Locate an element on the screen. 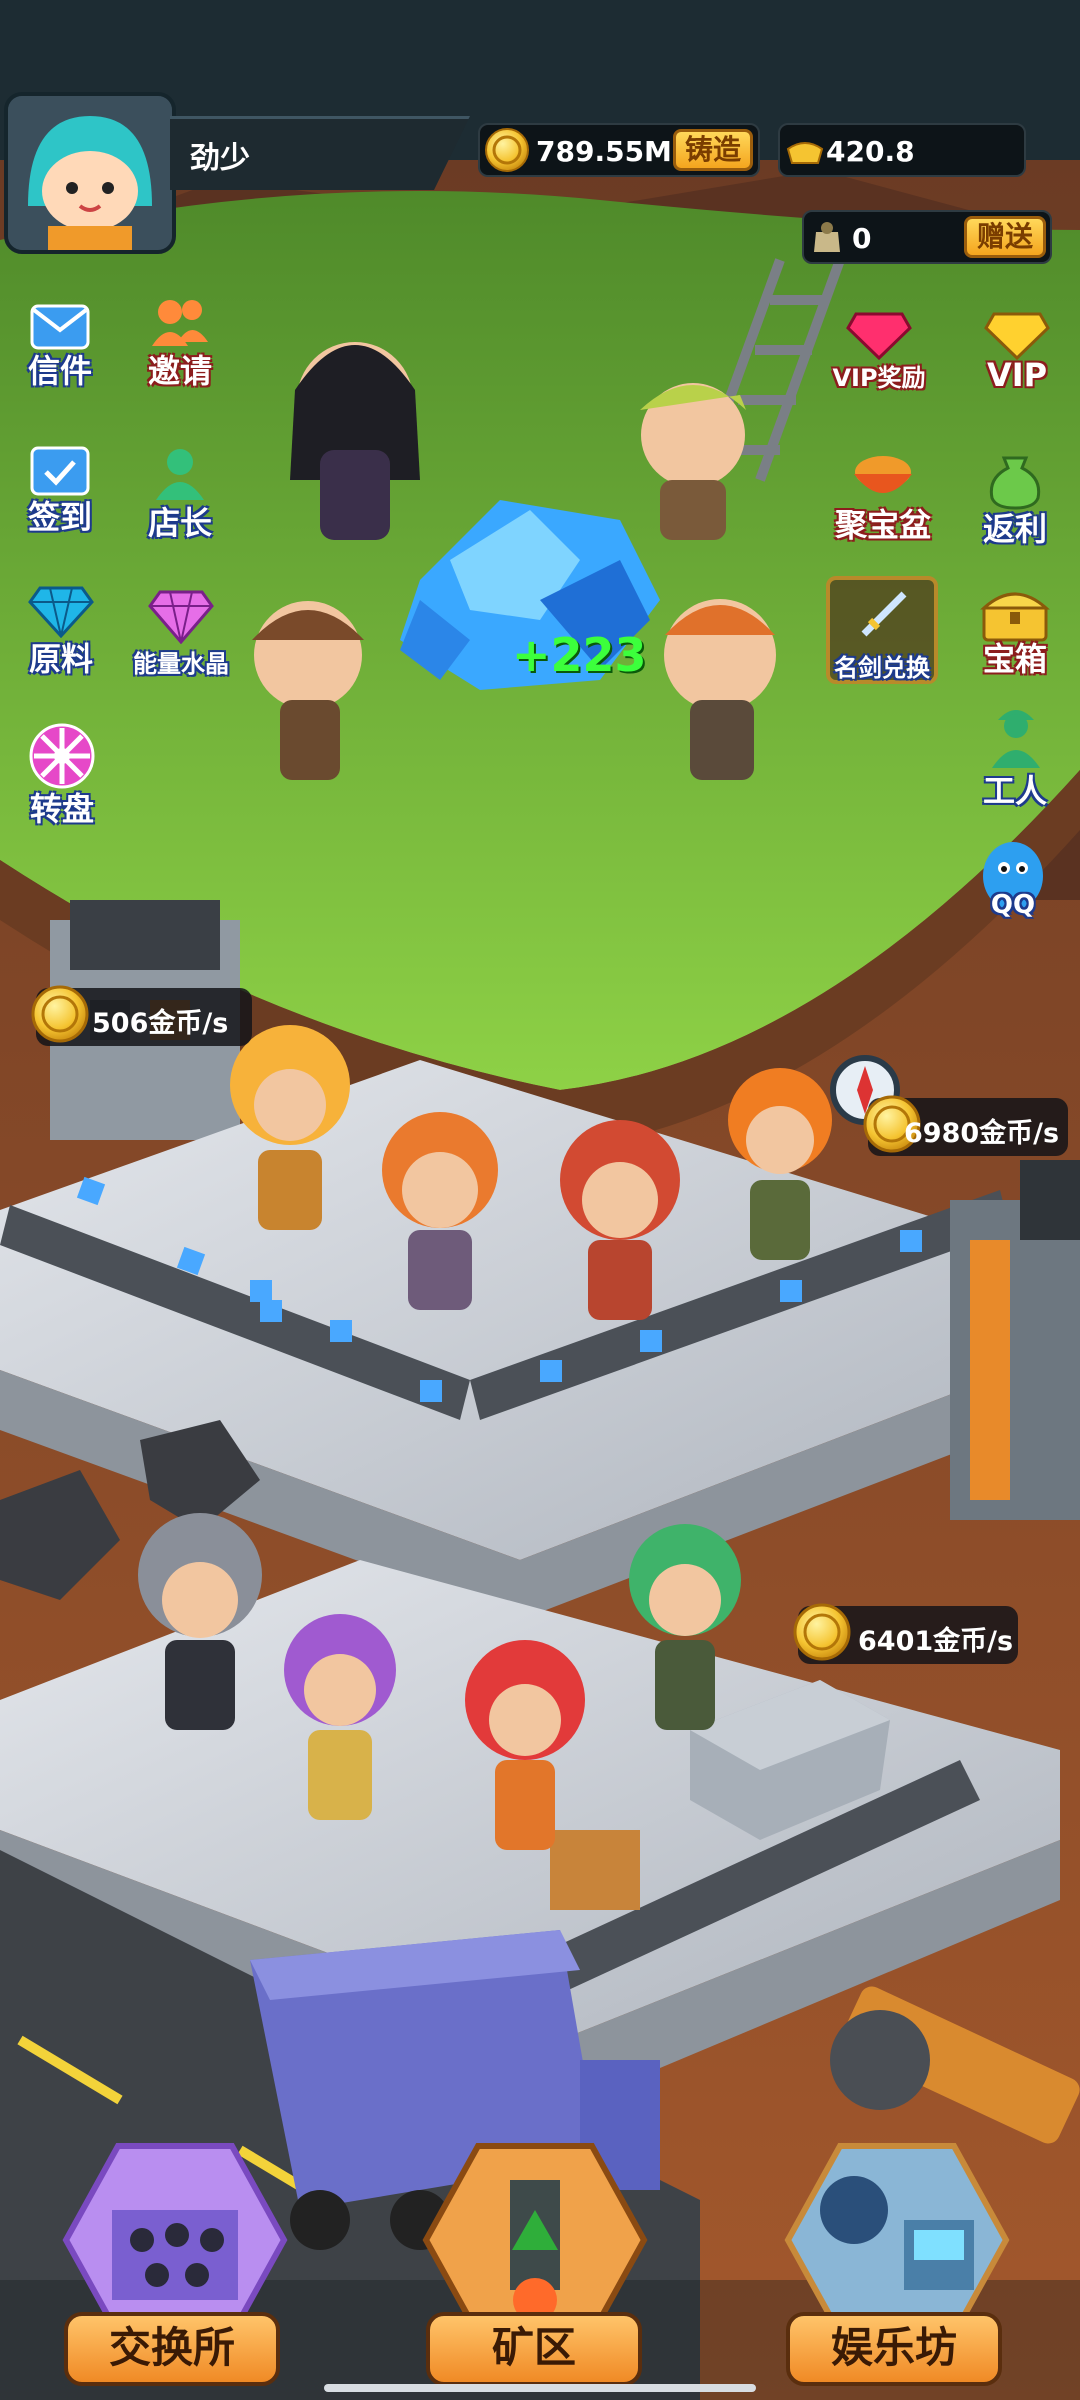 This screenshot has width=1080, height=2400. qq-label: QQ is located at coordinates (1013, 905).